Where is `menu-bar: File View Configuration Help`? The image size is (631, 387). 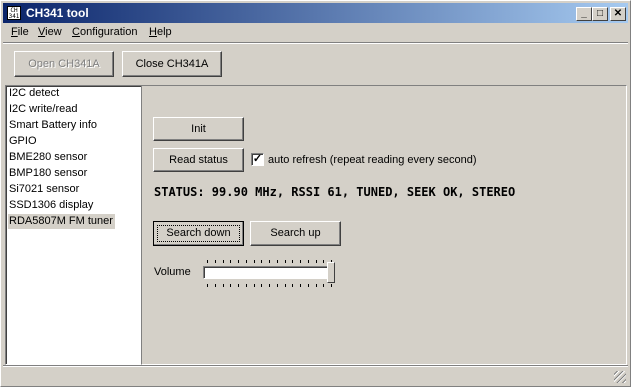
menu-bar: File View Configuration Help is located at coordinates (315, 33).